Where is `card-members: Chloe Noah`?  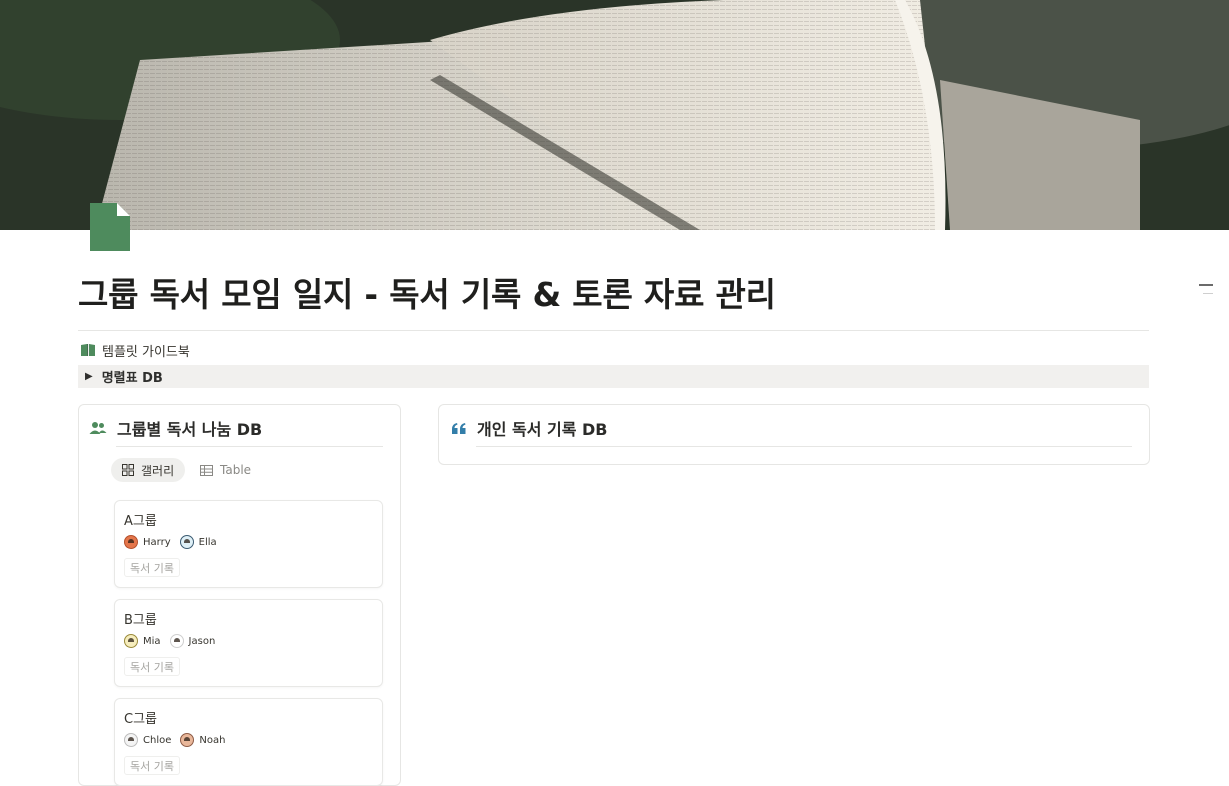 card-members: Chloe Noah is located at coordinates (179, 740).